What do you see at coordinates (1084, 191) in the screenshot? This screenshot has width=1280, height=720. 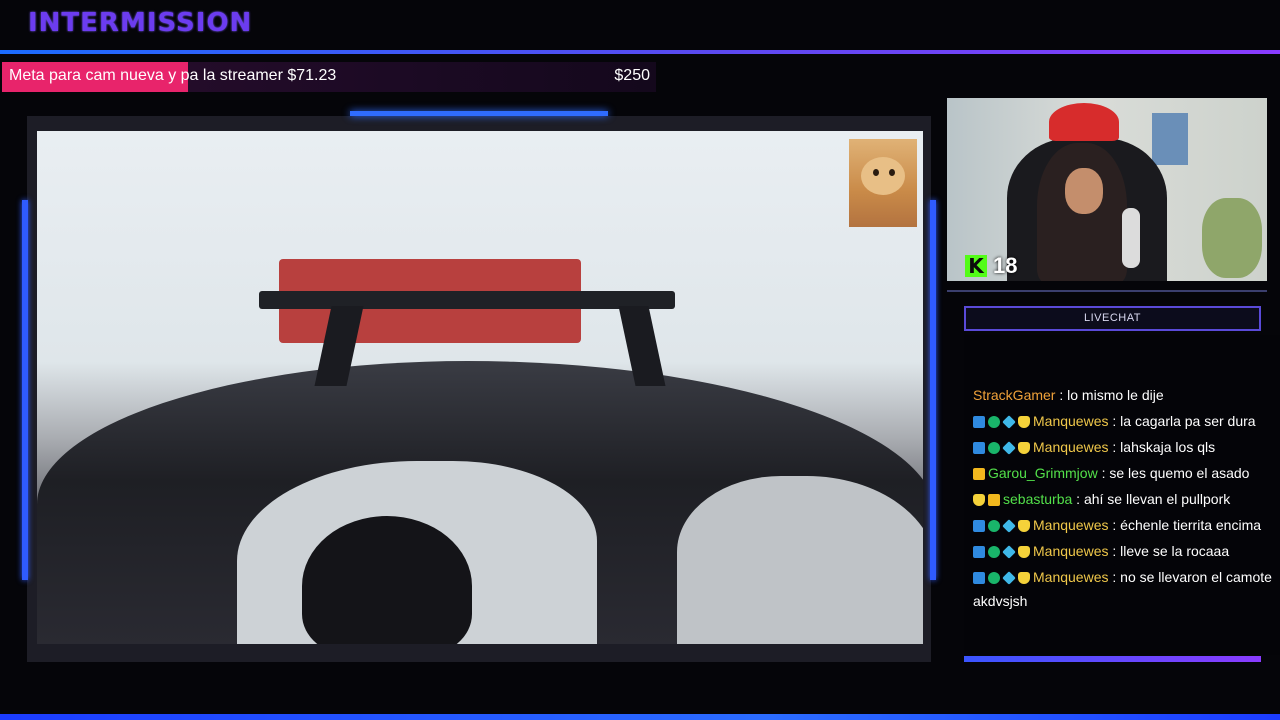 I see `streamer-face` at bounding box center [1084, 191].